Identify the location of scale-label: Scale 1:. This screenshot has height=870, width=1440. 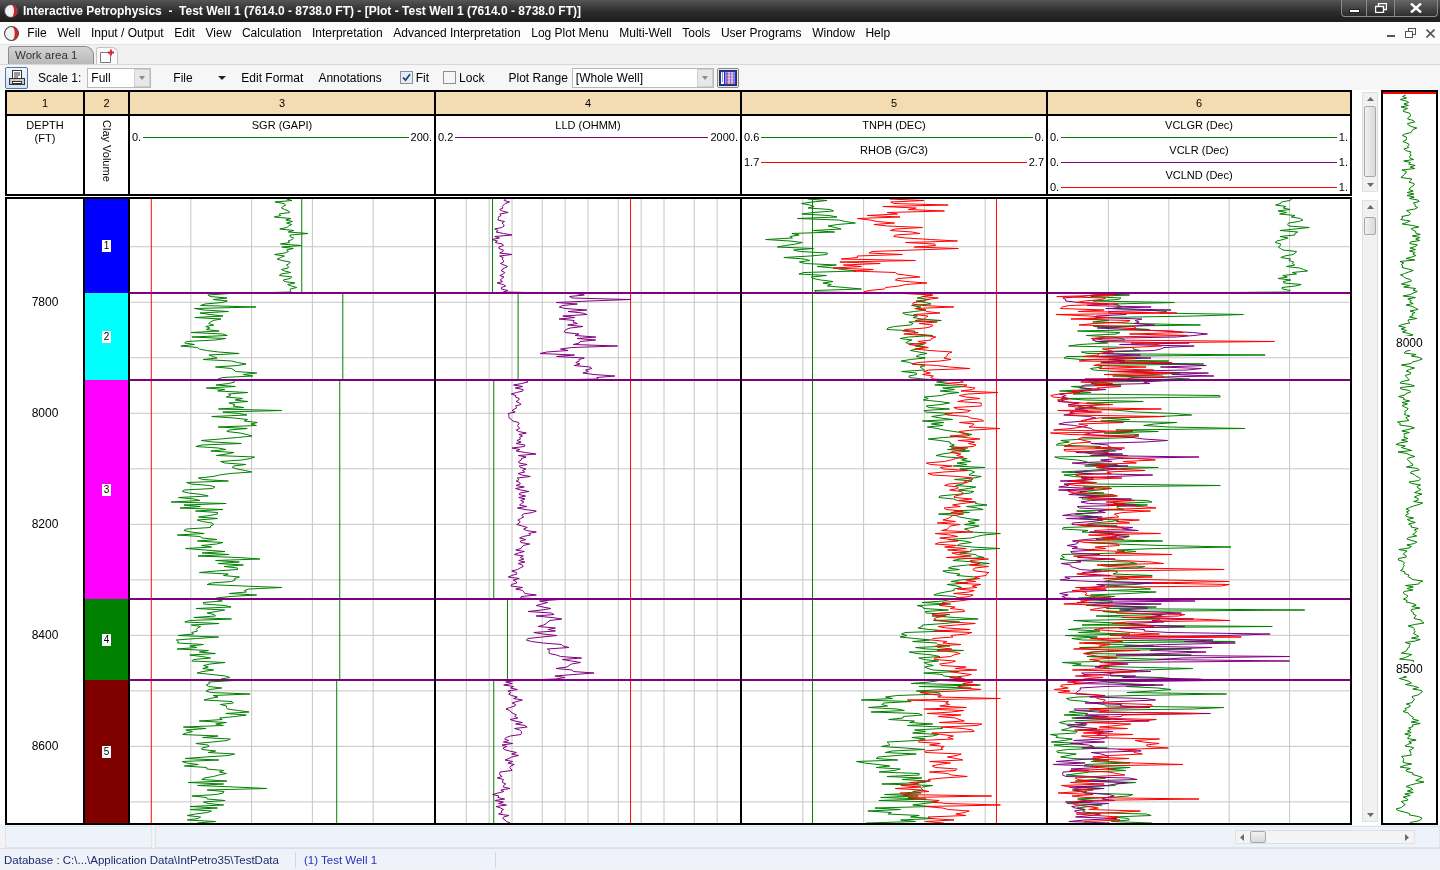
(60, 77).